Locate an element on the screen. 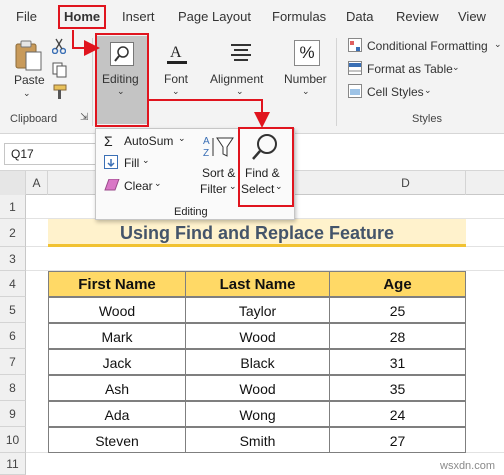 The image size is (504, 475). table-cell: Jack is located at coordinates (117, 362).